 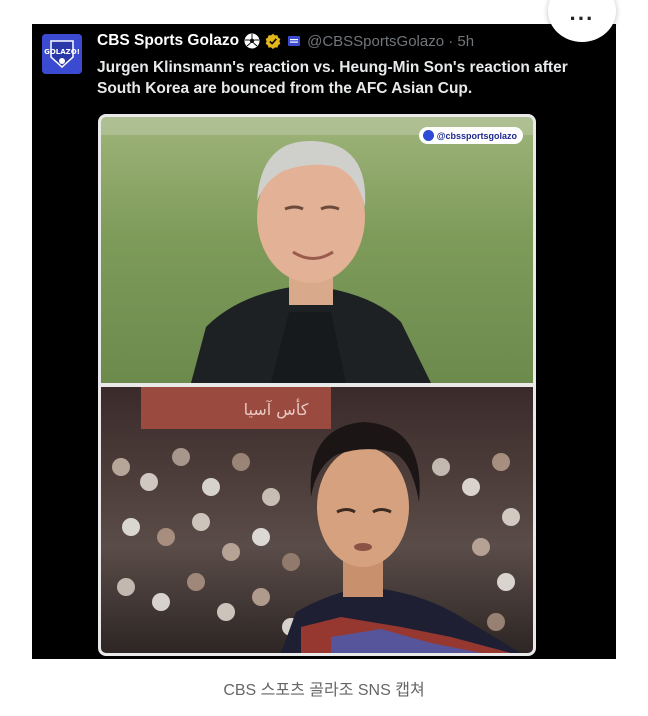 I want to click on golazo-dot-icon, so click(x=428, y=135).